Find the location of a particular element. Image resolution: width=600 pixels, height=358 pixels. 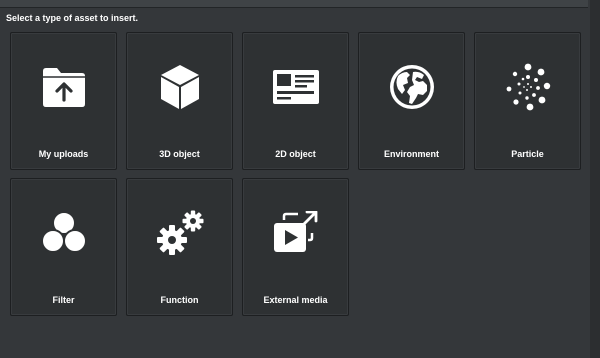

globe-icon is located at coordinates (411, 87).